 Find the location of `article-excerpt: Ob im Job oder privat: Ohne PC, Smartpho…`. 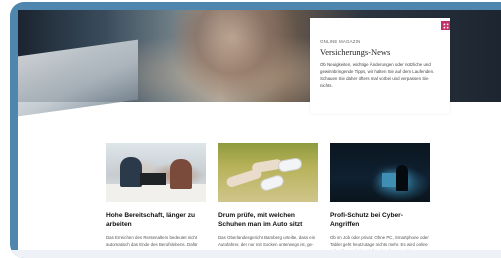

article-excerpt: Ob im Job oder privat: Ohne PC, Smartpho… is located at coordinates (379, 242).